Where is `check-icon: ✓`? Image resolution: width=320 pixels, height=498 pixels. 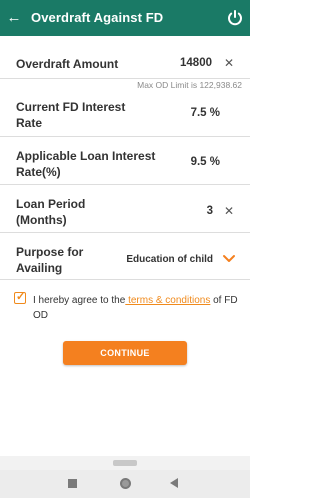 check-icon: ✓ is located at coordinates (21, 297).